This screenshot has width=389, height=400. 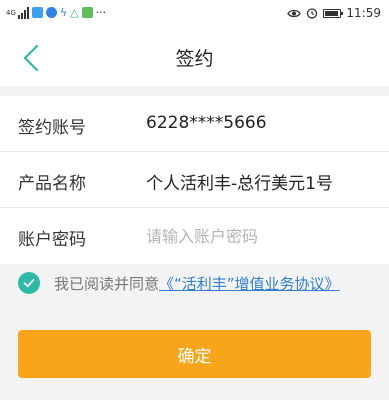 I want to click on agree-checkbox, so click(x=29, y=283).